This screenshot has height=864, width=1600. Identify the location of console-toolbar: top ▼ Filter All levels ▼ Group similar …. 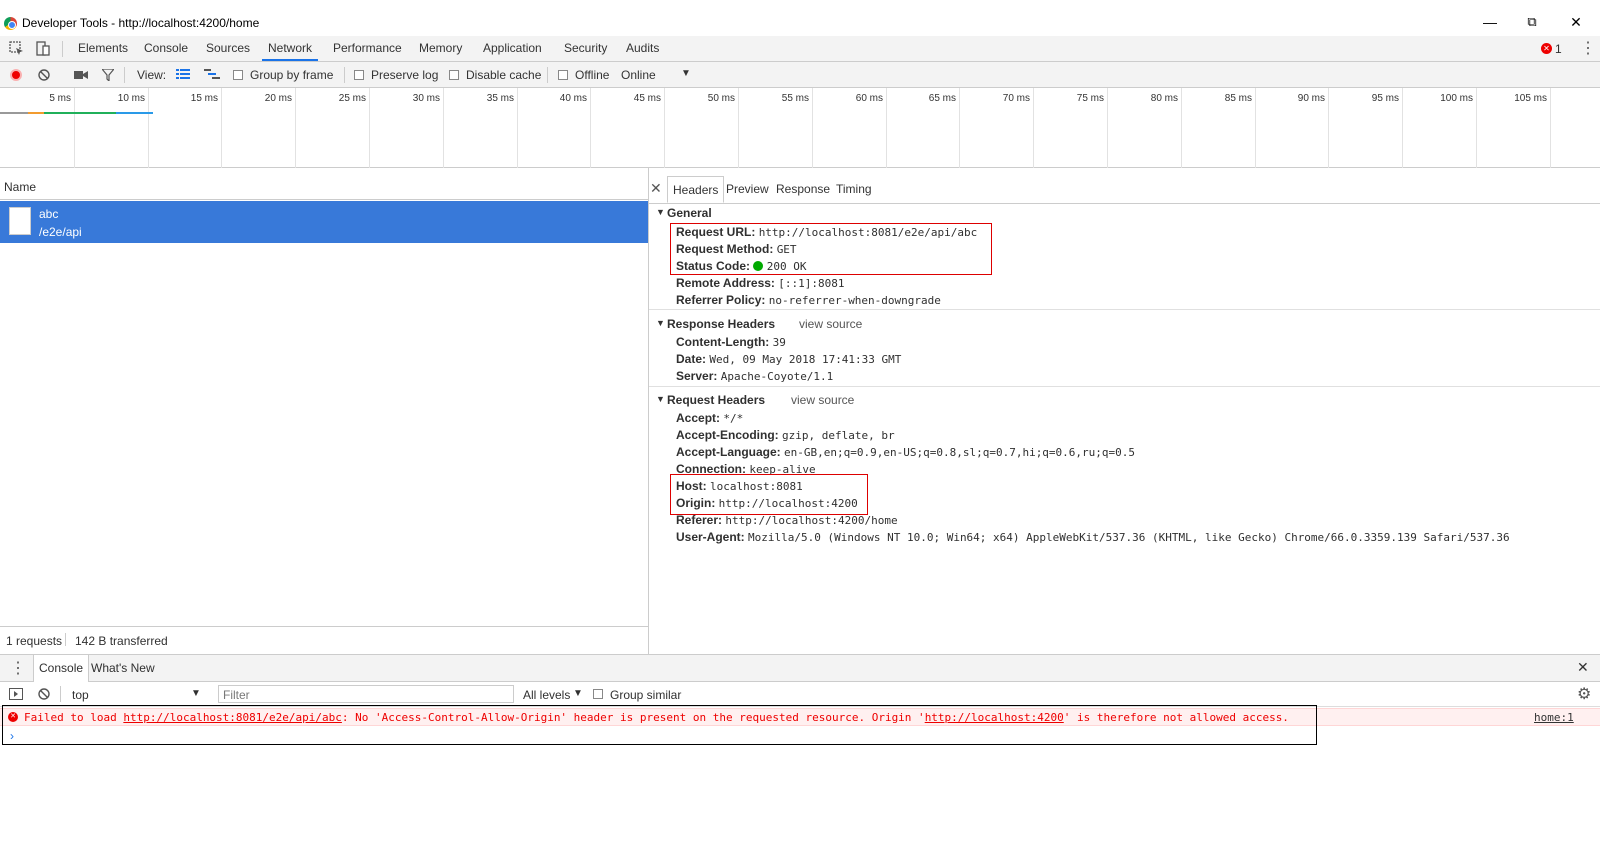
(800, 694).